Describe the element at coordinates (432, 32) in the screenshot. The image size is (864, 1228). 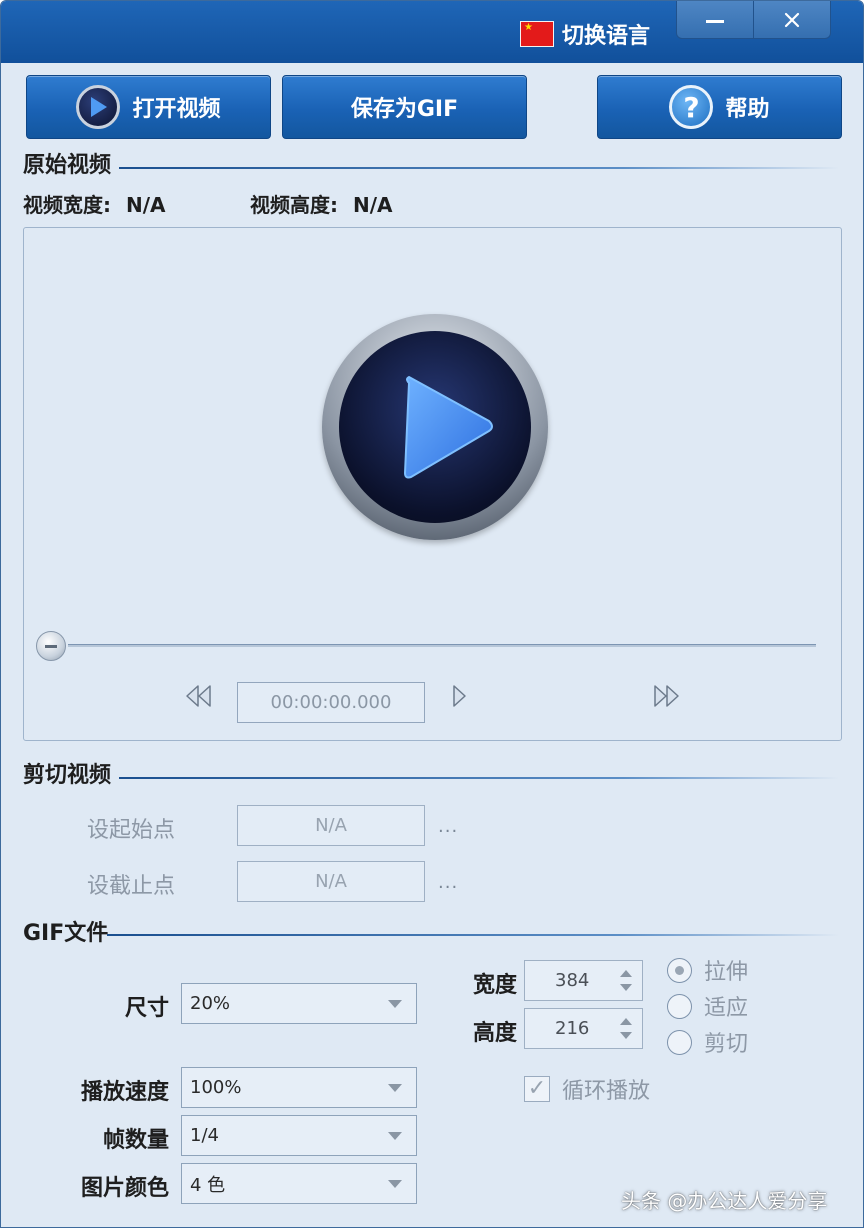
I see `title-bar: ★ 切换语言` at that location.